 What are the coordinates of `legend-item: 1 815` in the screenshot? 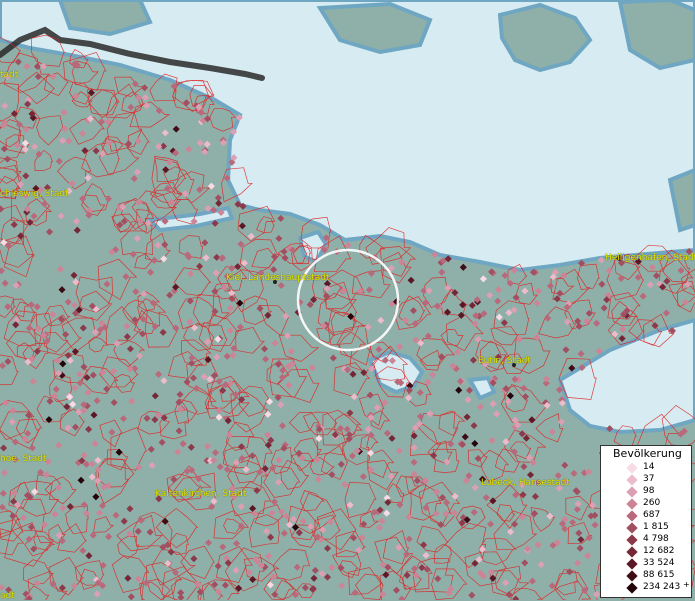 It's located at (646, 528).